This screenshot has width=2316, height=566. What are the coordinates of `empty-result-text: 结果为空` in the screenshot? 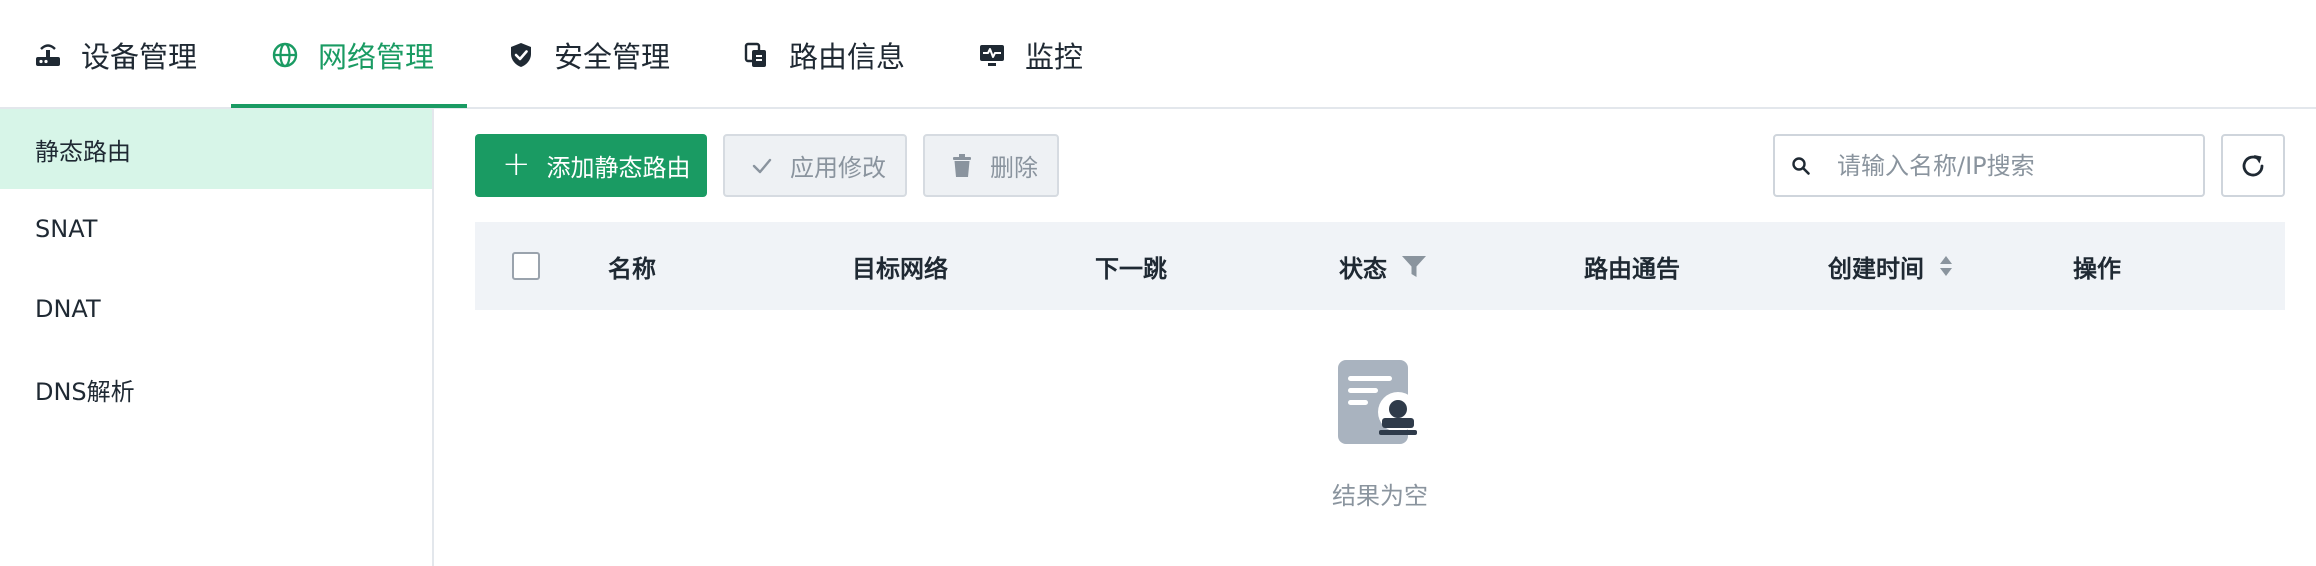 It's located at (1380, 496).